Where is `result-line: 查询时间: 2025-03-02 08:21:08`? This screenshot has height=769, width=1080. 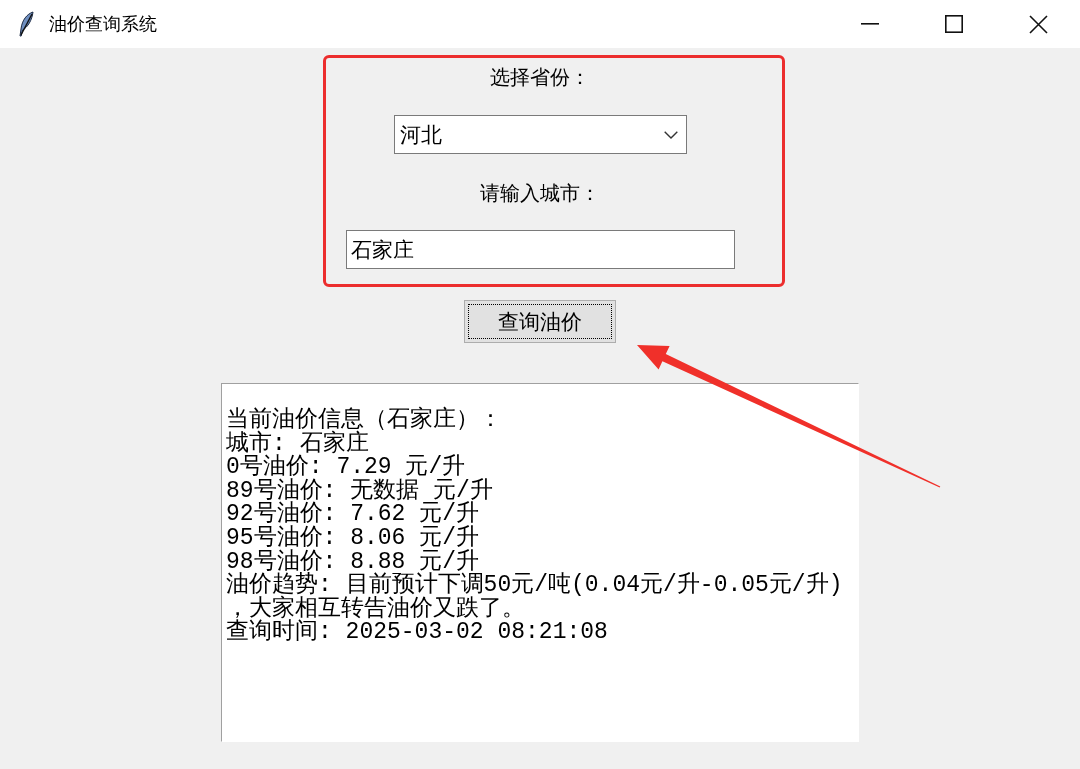 result-line: 查询时间: 2025-03-02 08:21:08 is located at coordinates (417, 633).